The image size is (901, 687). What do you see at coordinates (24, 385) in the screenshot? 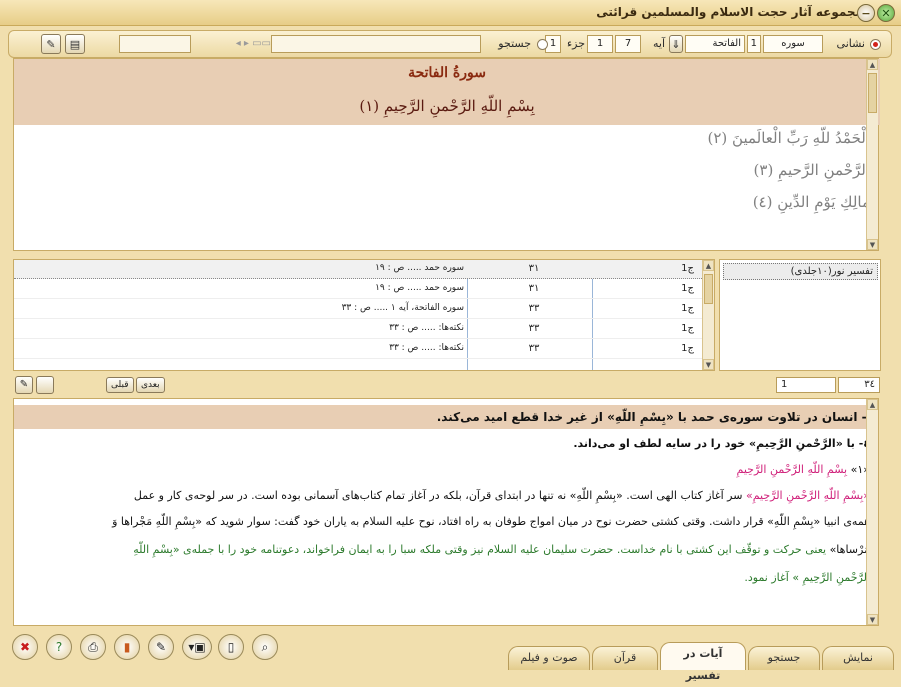
I see `settings-icon: ✎` at bounding box center [24, 385].